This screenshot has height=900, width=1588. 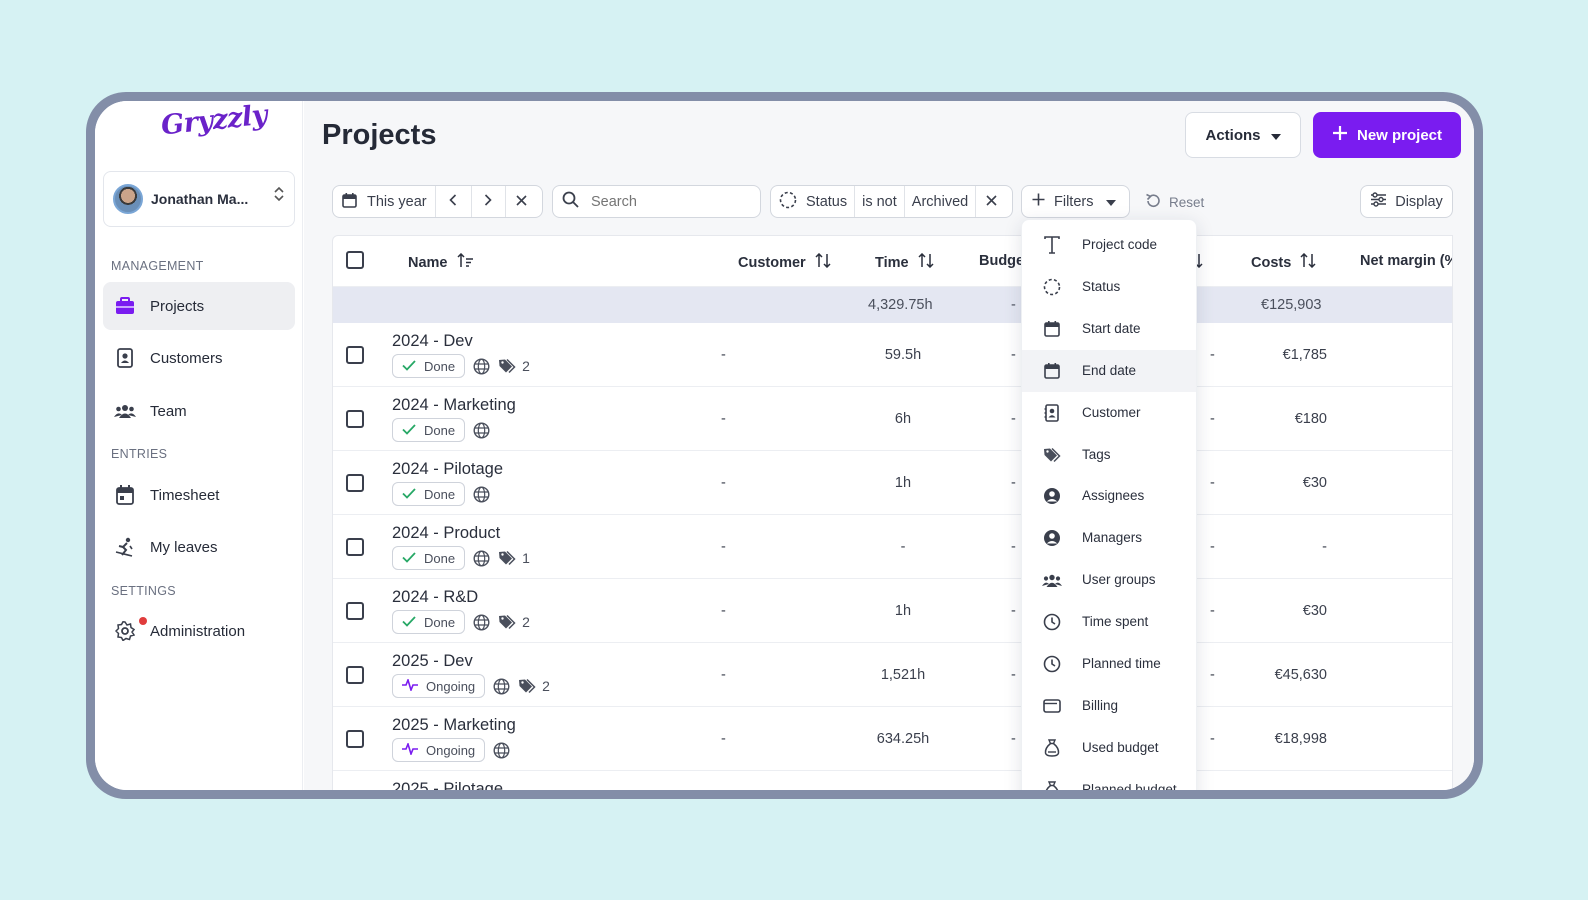 I want to click on table-row: 2025 - Pilotage, so click(x=892, y=780).